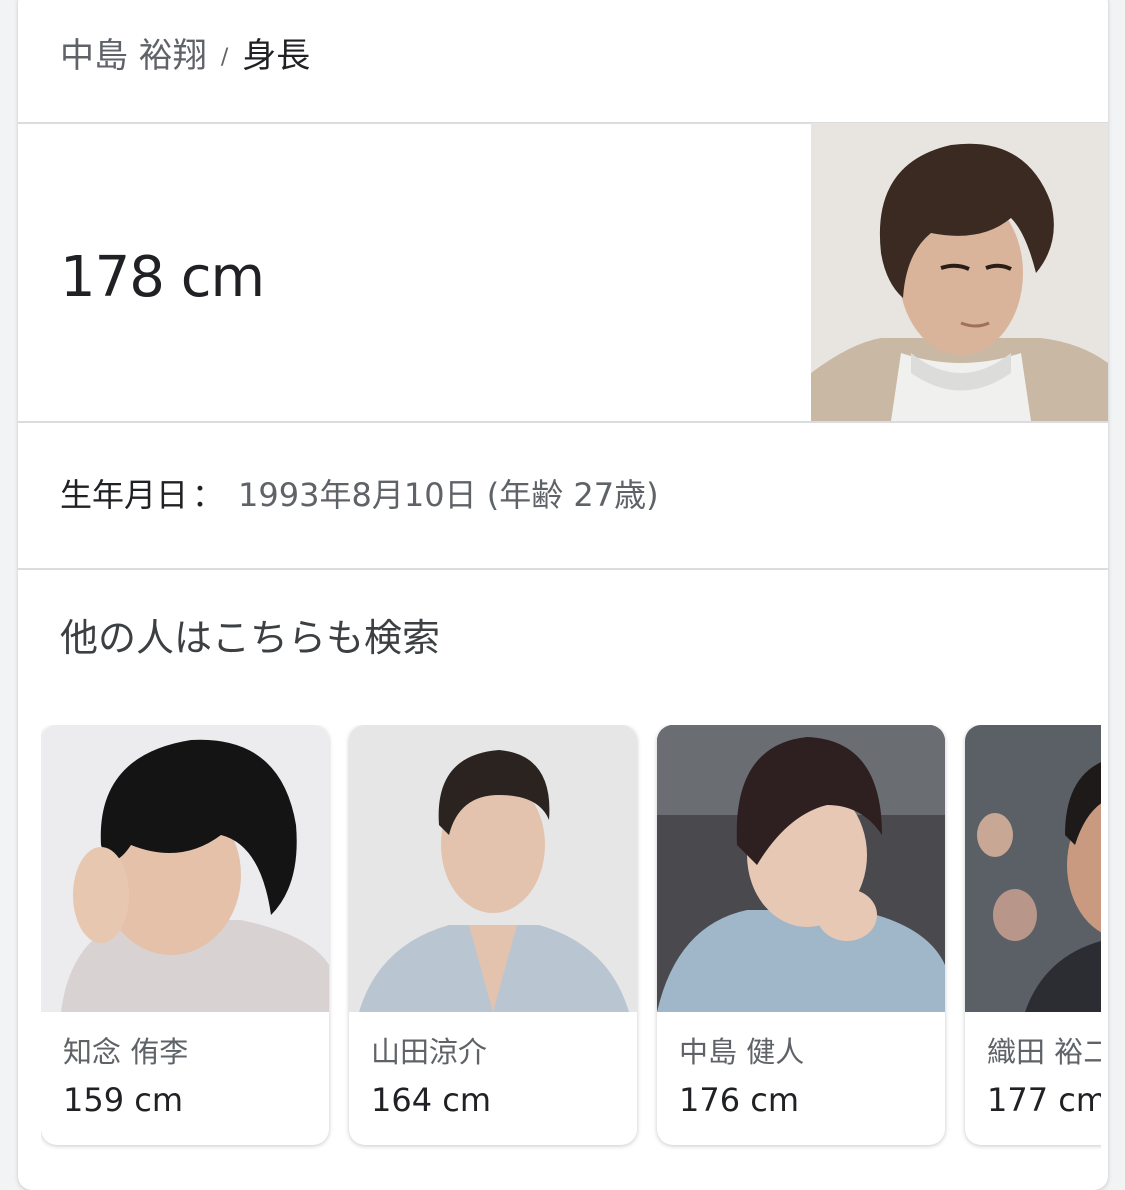 The image size is (1125, 1190). Describe the element at coordinates (1044, 1100) in the screenshot. I see `related-person-height: 177 cm` at that location.